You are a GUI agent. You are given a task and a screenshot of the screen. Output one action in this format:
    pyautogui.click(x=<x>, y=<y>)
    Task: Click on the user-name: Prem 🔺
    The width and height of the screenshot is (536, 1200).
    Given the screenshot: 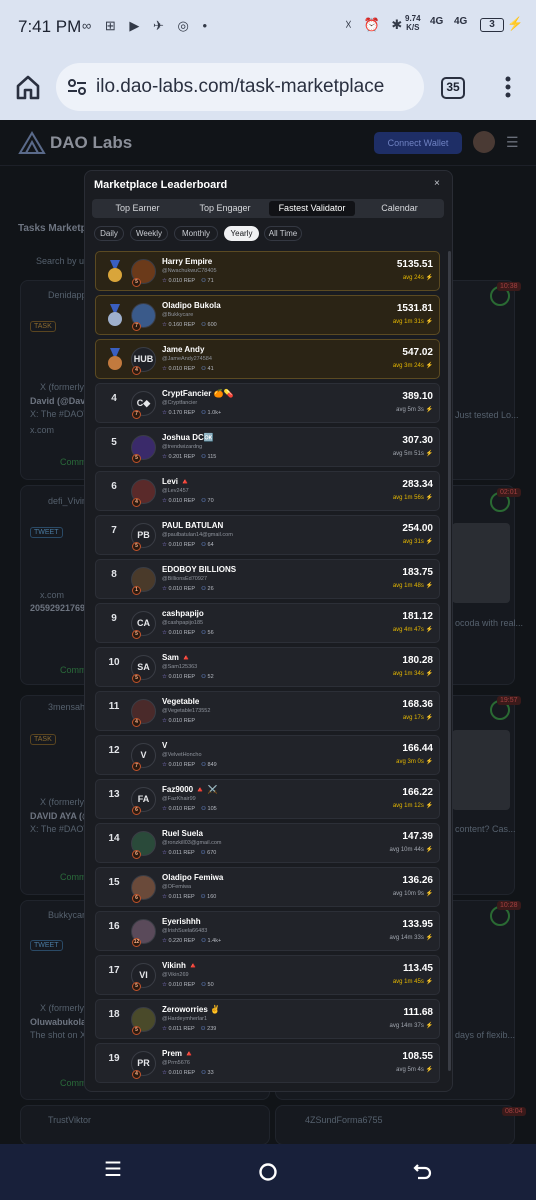 What is the action you would take?
    pyautogui.click(x=178, y=1053)
    